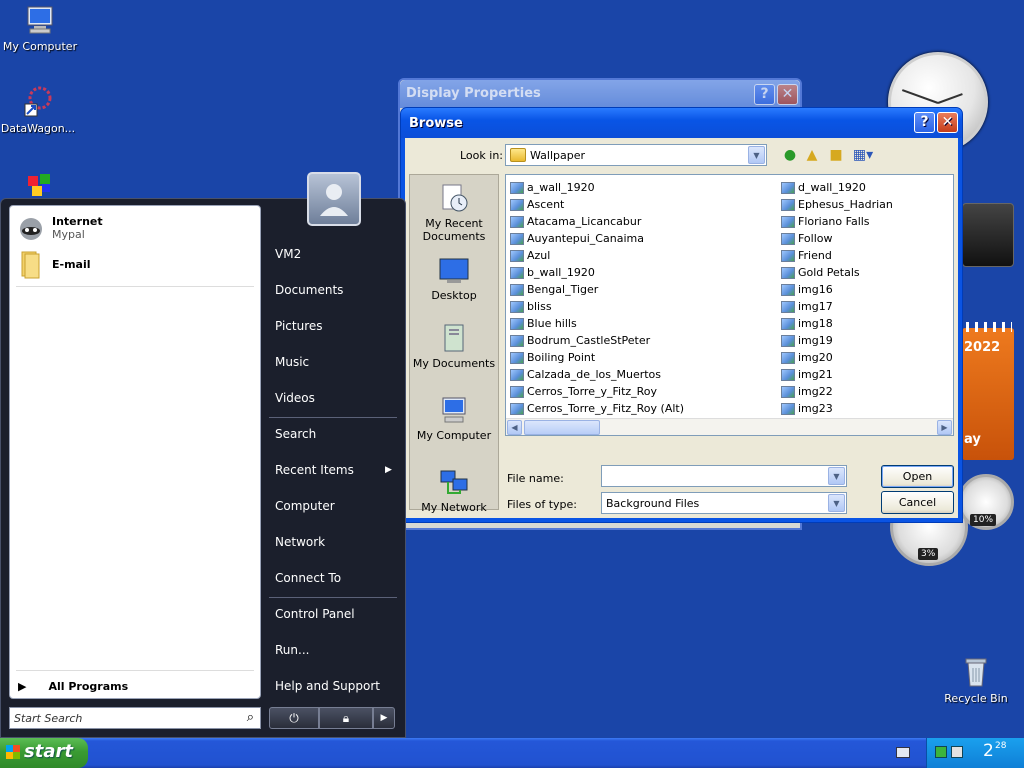  What do you see at coordinates (837, 255) in the screenshot?
I see `list-item: Friend` at bounding box center [837, 255].